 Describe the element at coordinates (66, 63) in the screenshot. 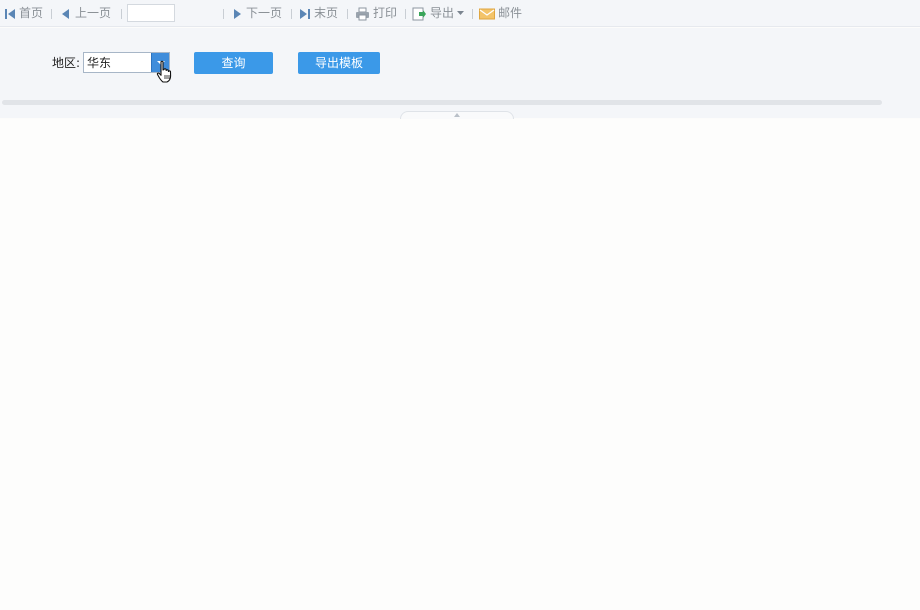

I see `region-label: 地区:` at that location.